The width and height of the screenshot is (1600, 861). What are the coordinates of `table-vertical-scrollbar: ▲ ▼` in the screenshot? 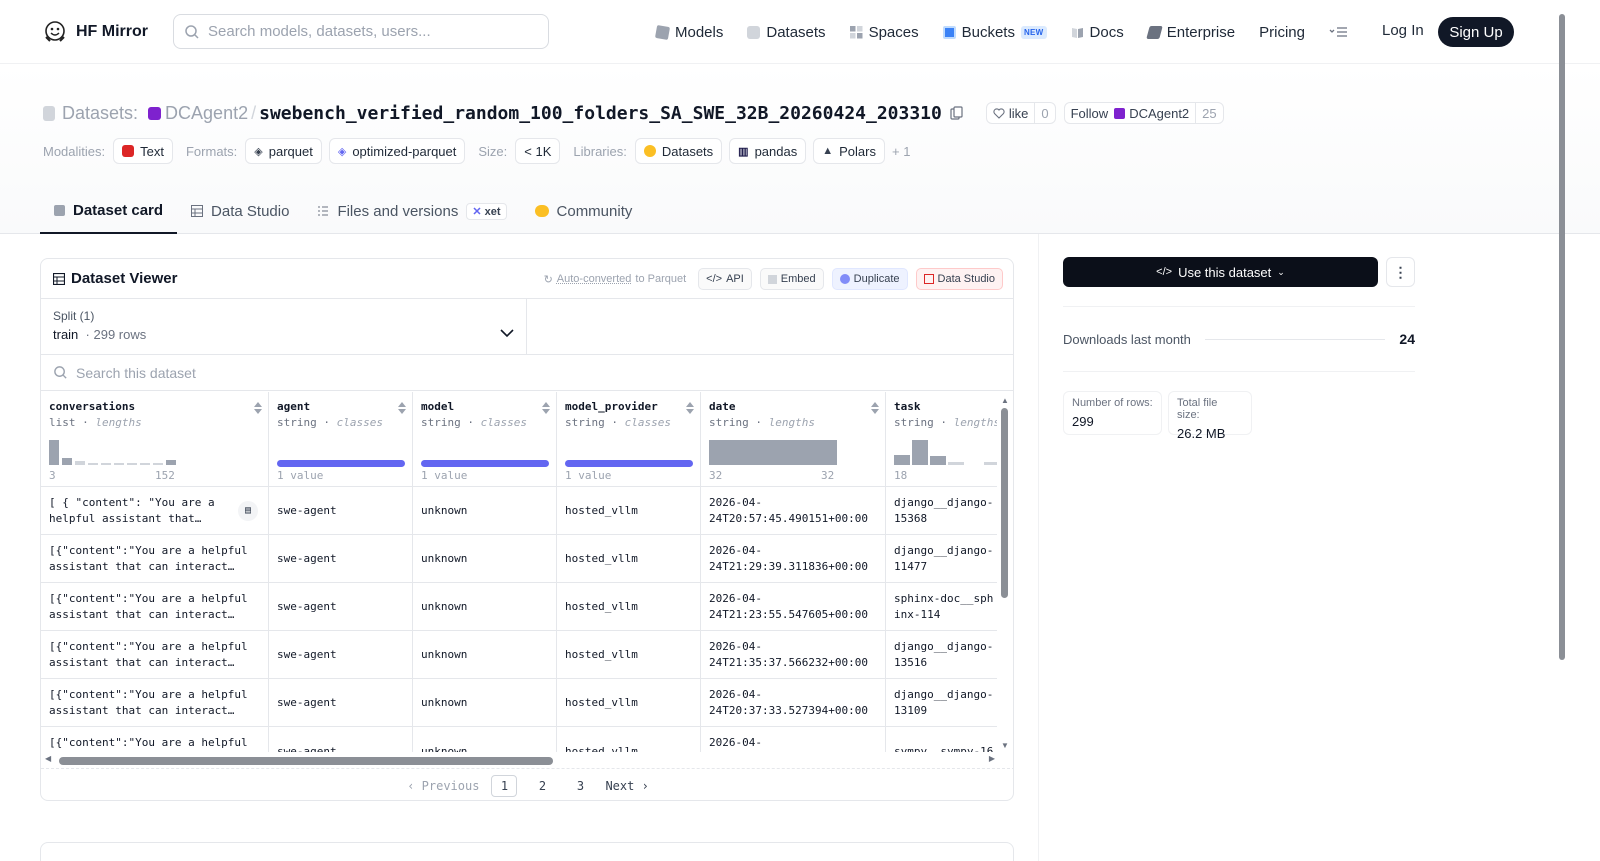 It's located at (1005, 572).